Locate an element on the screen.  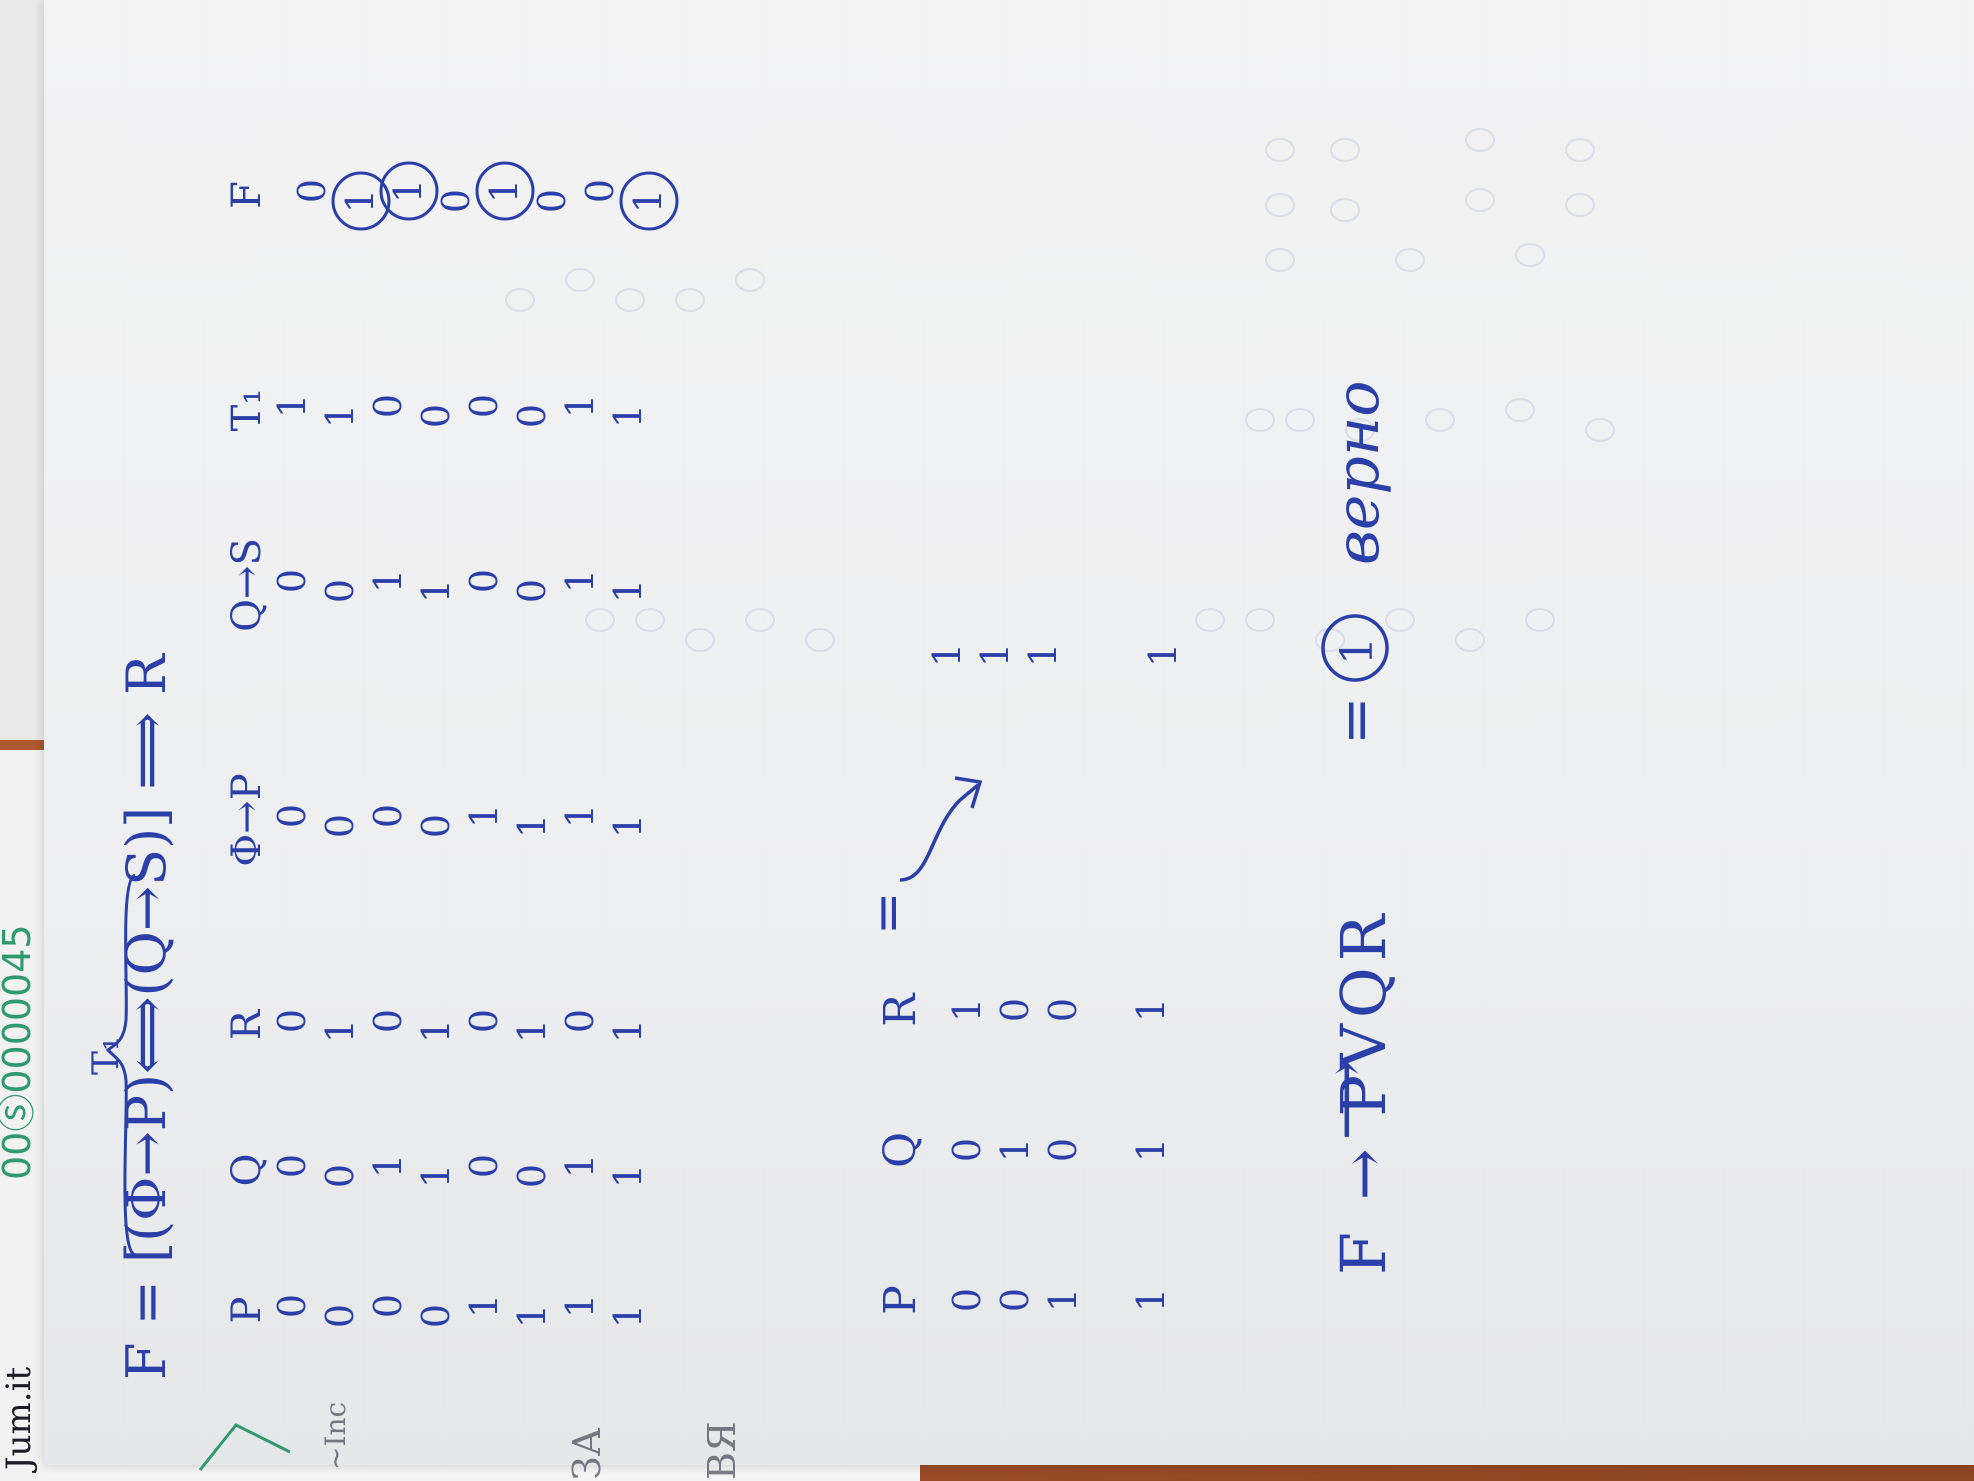
cell-r1-c3: 0 is located at coordinates (340, 826).